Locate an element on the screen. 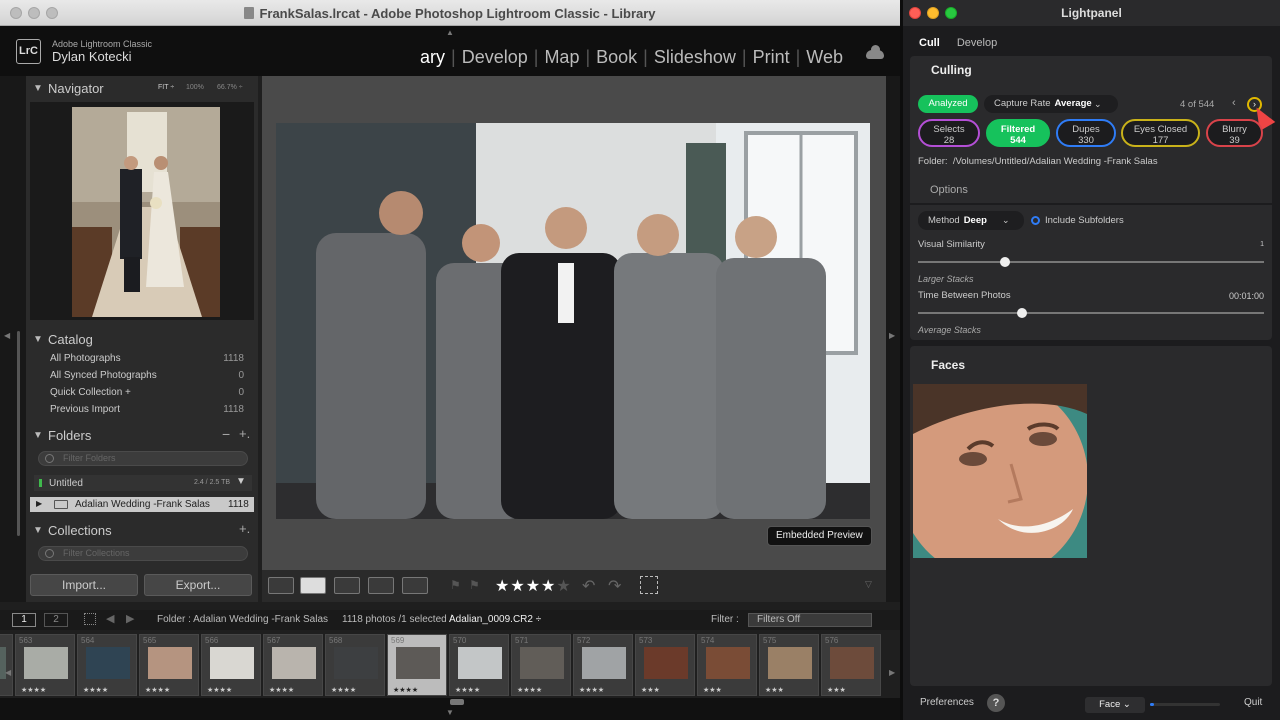  compare-view-icon is located at coordinates (347, 585).